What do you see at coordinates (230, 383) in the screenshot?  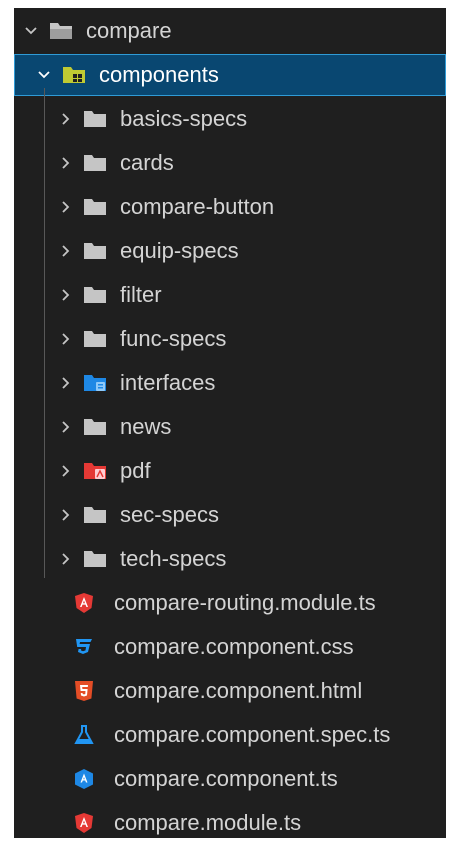 I see `tree-item-folder: interfaces` at bounding box center [230, 383].